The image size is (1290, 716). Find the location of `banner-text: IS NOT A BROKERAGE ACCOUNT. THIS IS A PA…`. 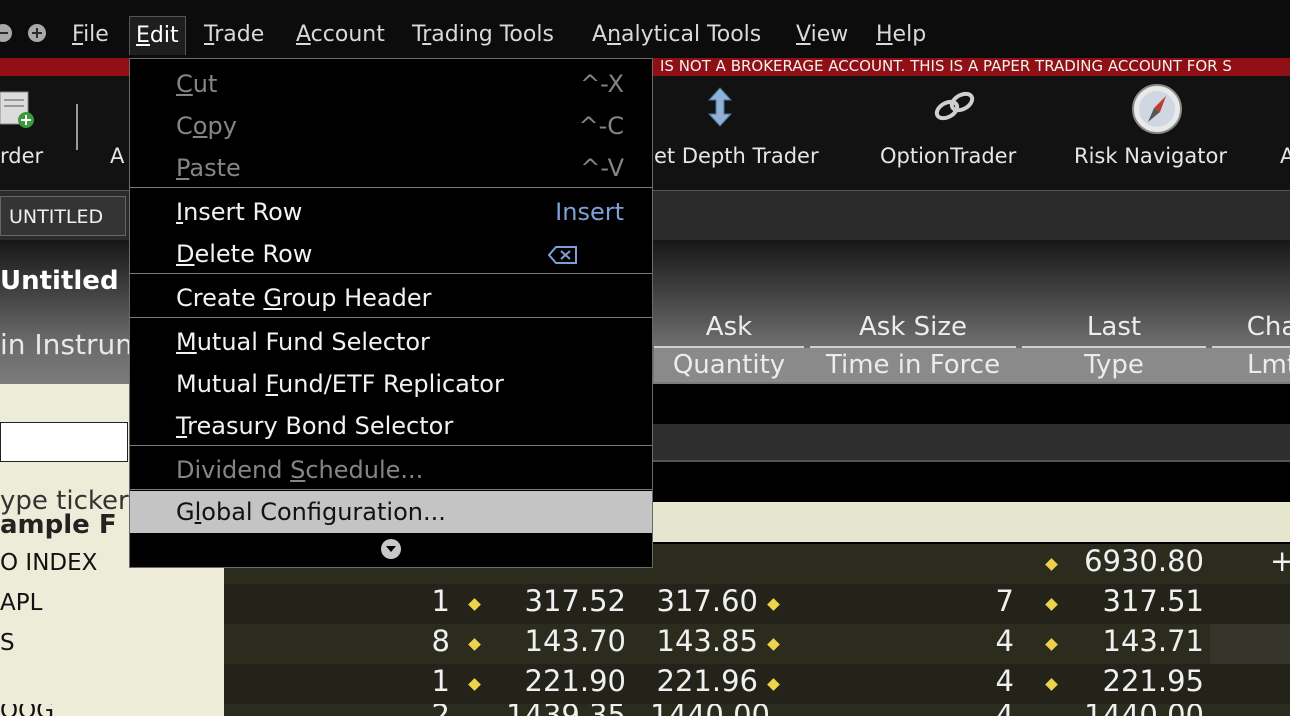

banner-text: IS NOT A BROKERAGE ACCOUNT. THIS IS A PA… is located at coordinates (946, 66).